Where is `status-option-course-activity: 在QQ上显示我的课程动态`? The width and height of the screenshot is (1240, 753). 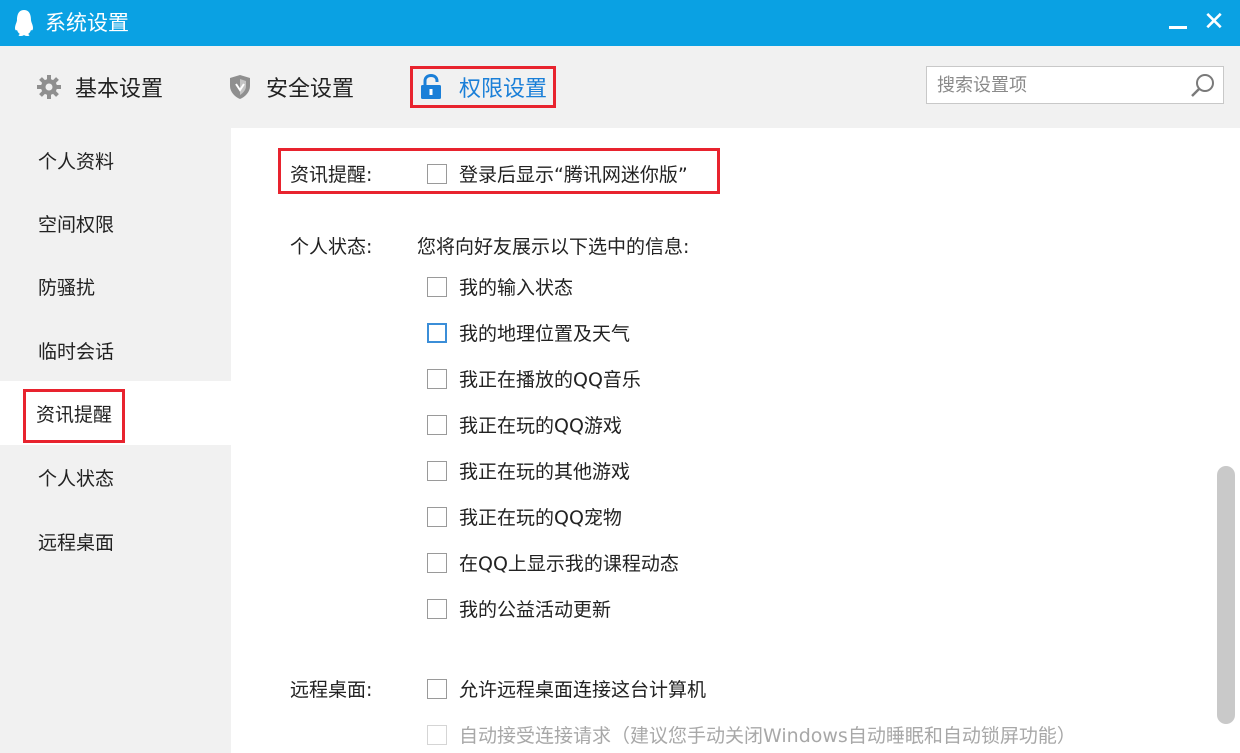
status-option-course-activity: 在QQ上显示我的课程动态 is located at coordinates (553, 562).